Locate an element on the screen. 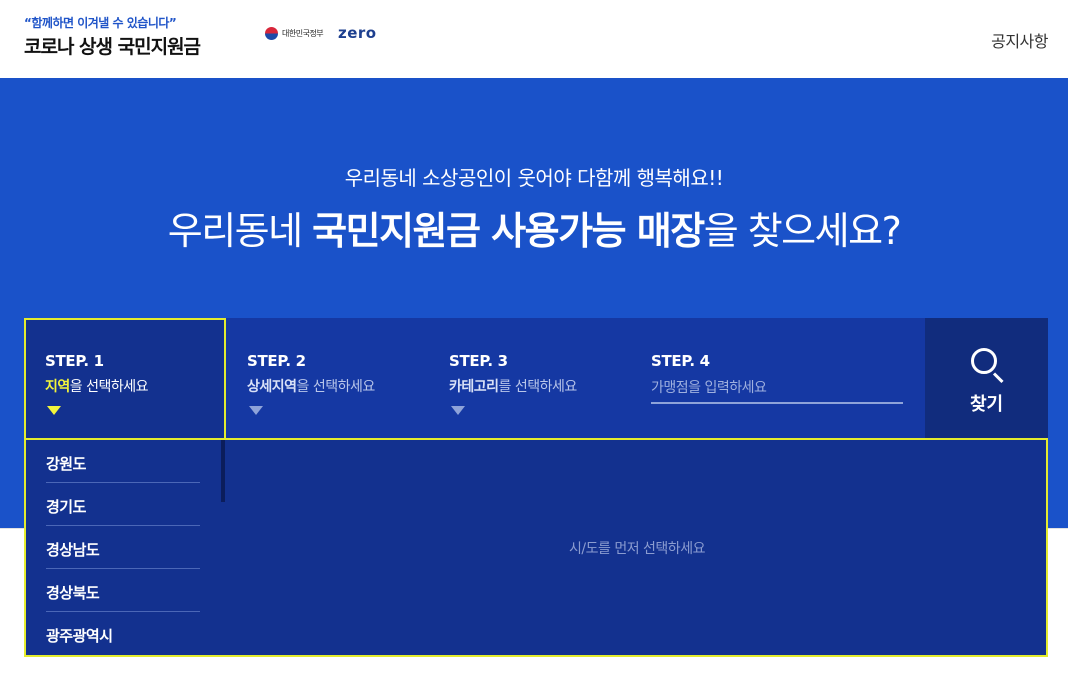 The image size is (1068, 677). logo-slogan: “함께하면 이겨낼 수 있습니다” is located at coordinates (100, 23).